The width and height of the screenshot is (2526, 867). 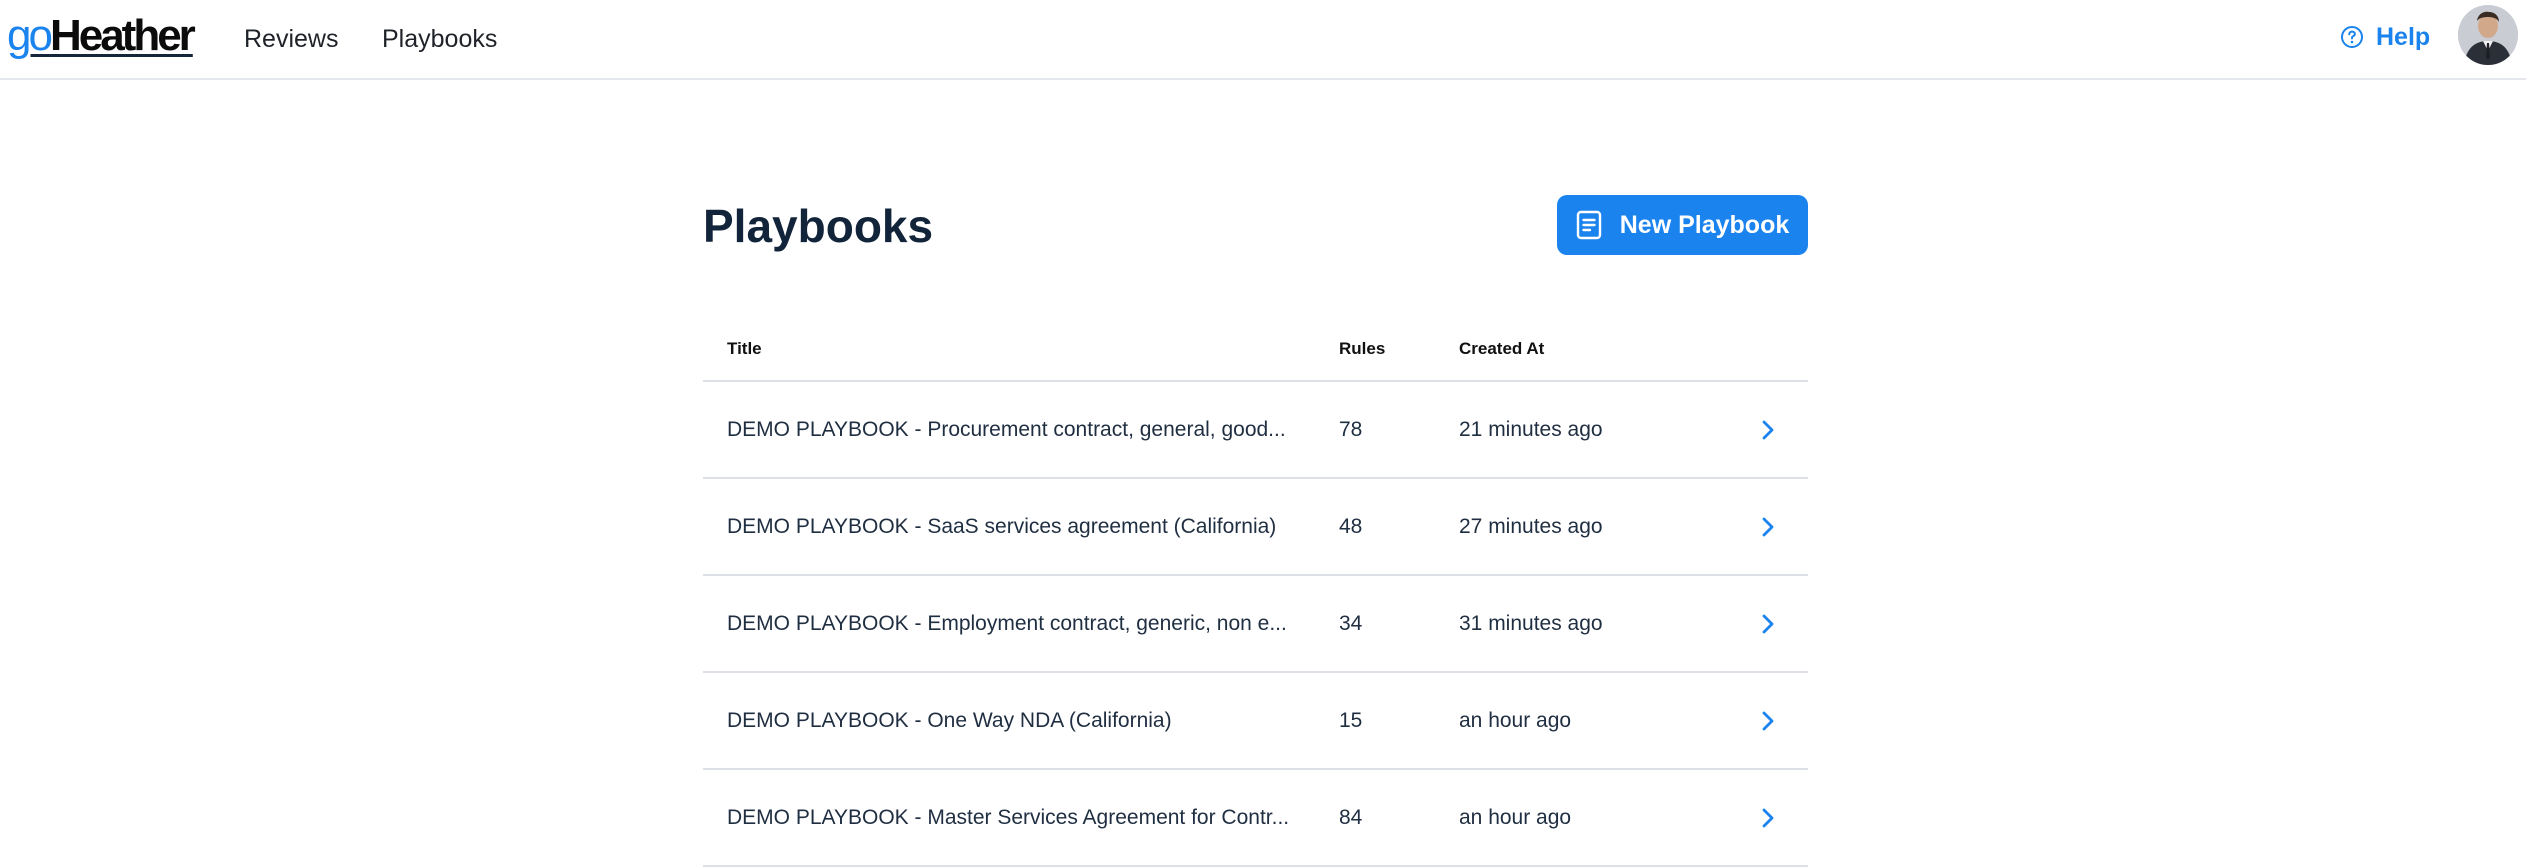 What do you see at coordinates (1531, 429) in the screenshot?
I see `created-at: 21 minutes ago` at bounding box center [1531, 429].